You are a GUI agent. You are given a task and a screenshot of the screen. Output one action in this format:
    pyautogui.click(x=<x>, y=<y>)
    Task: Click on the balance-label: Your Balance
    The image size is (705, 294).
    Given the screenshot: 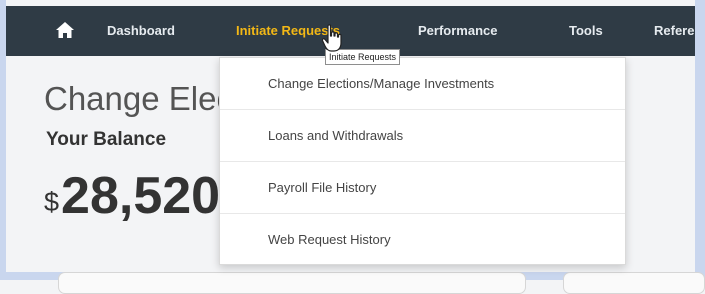 What is the action you would take?
    pyautogui.click(x=106, y=139)
    